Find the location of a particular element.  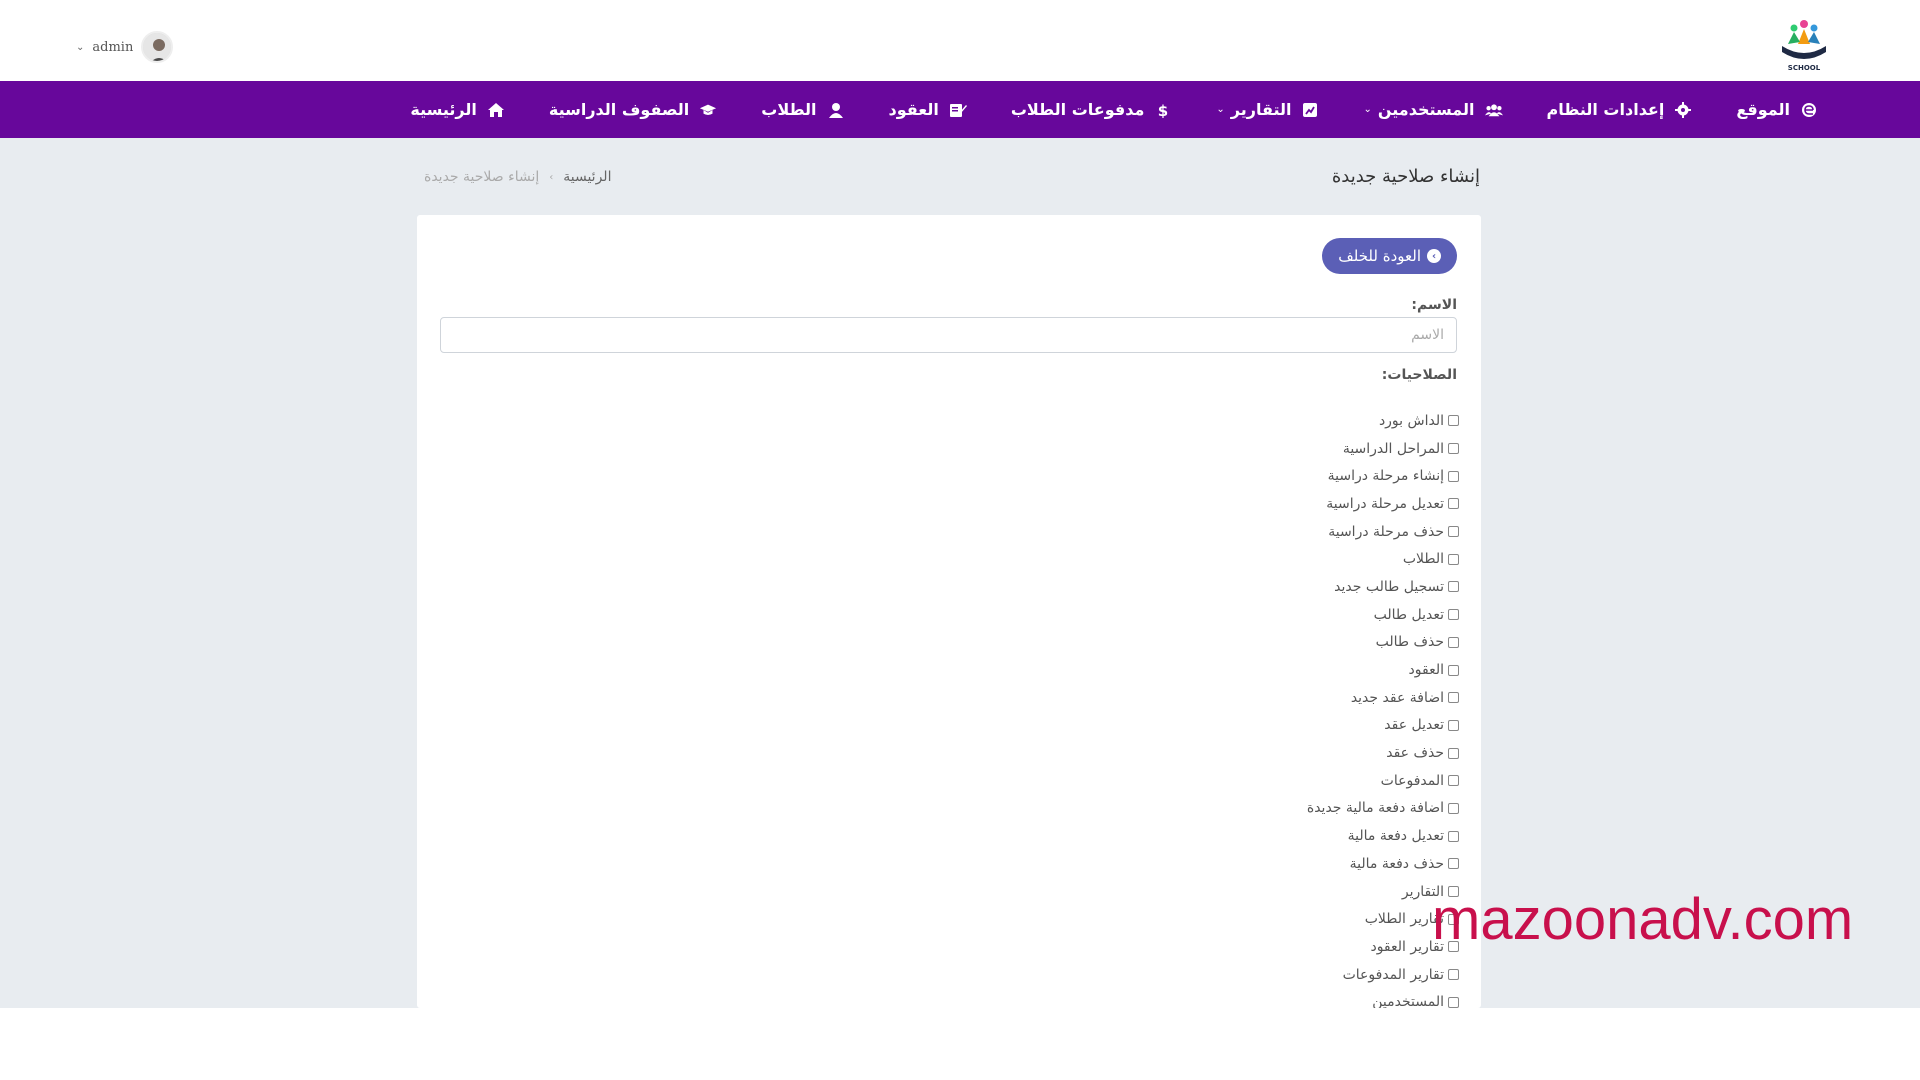

nav-label: الرئيسية is located at coordinates (443, 109).